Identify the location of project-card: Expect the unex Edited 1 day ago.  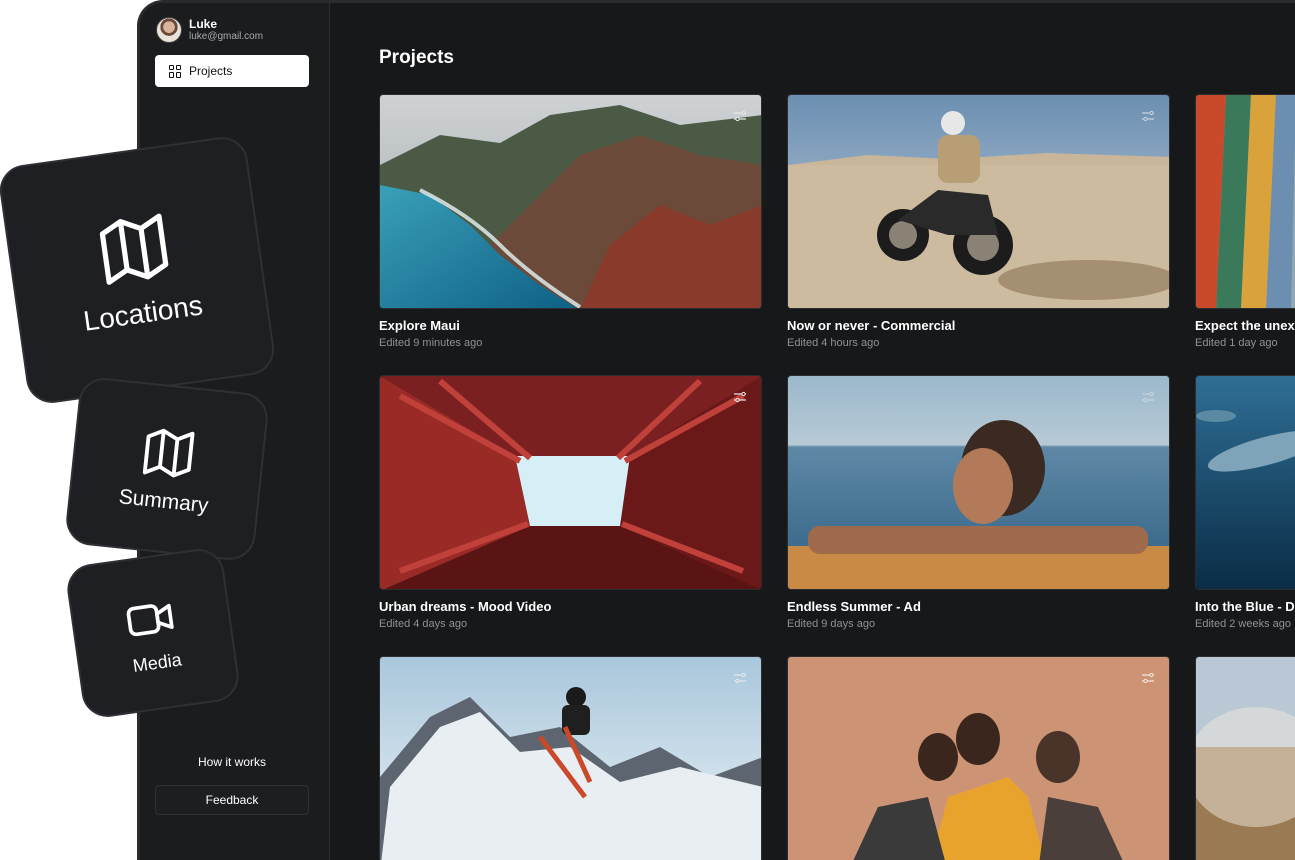
(1245, 221).